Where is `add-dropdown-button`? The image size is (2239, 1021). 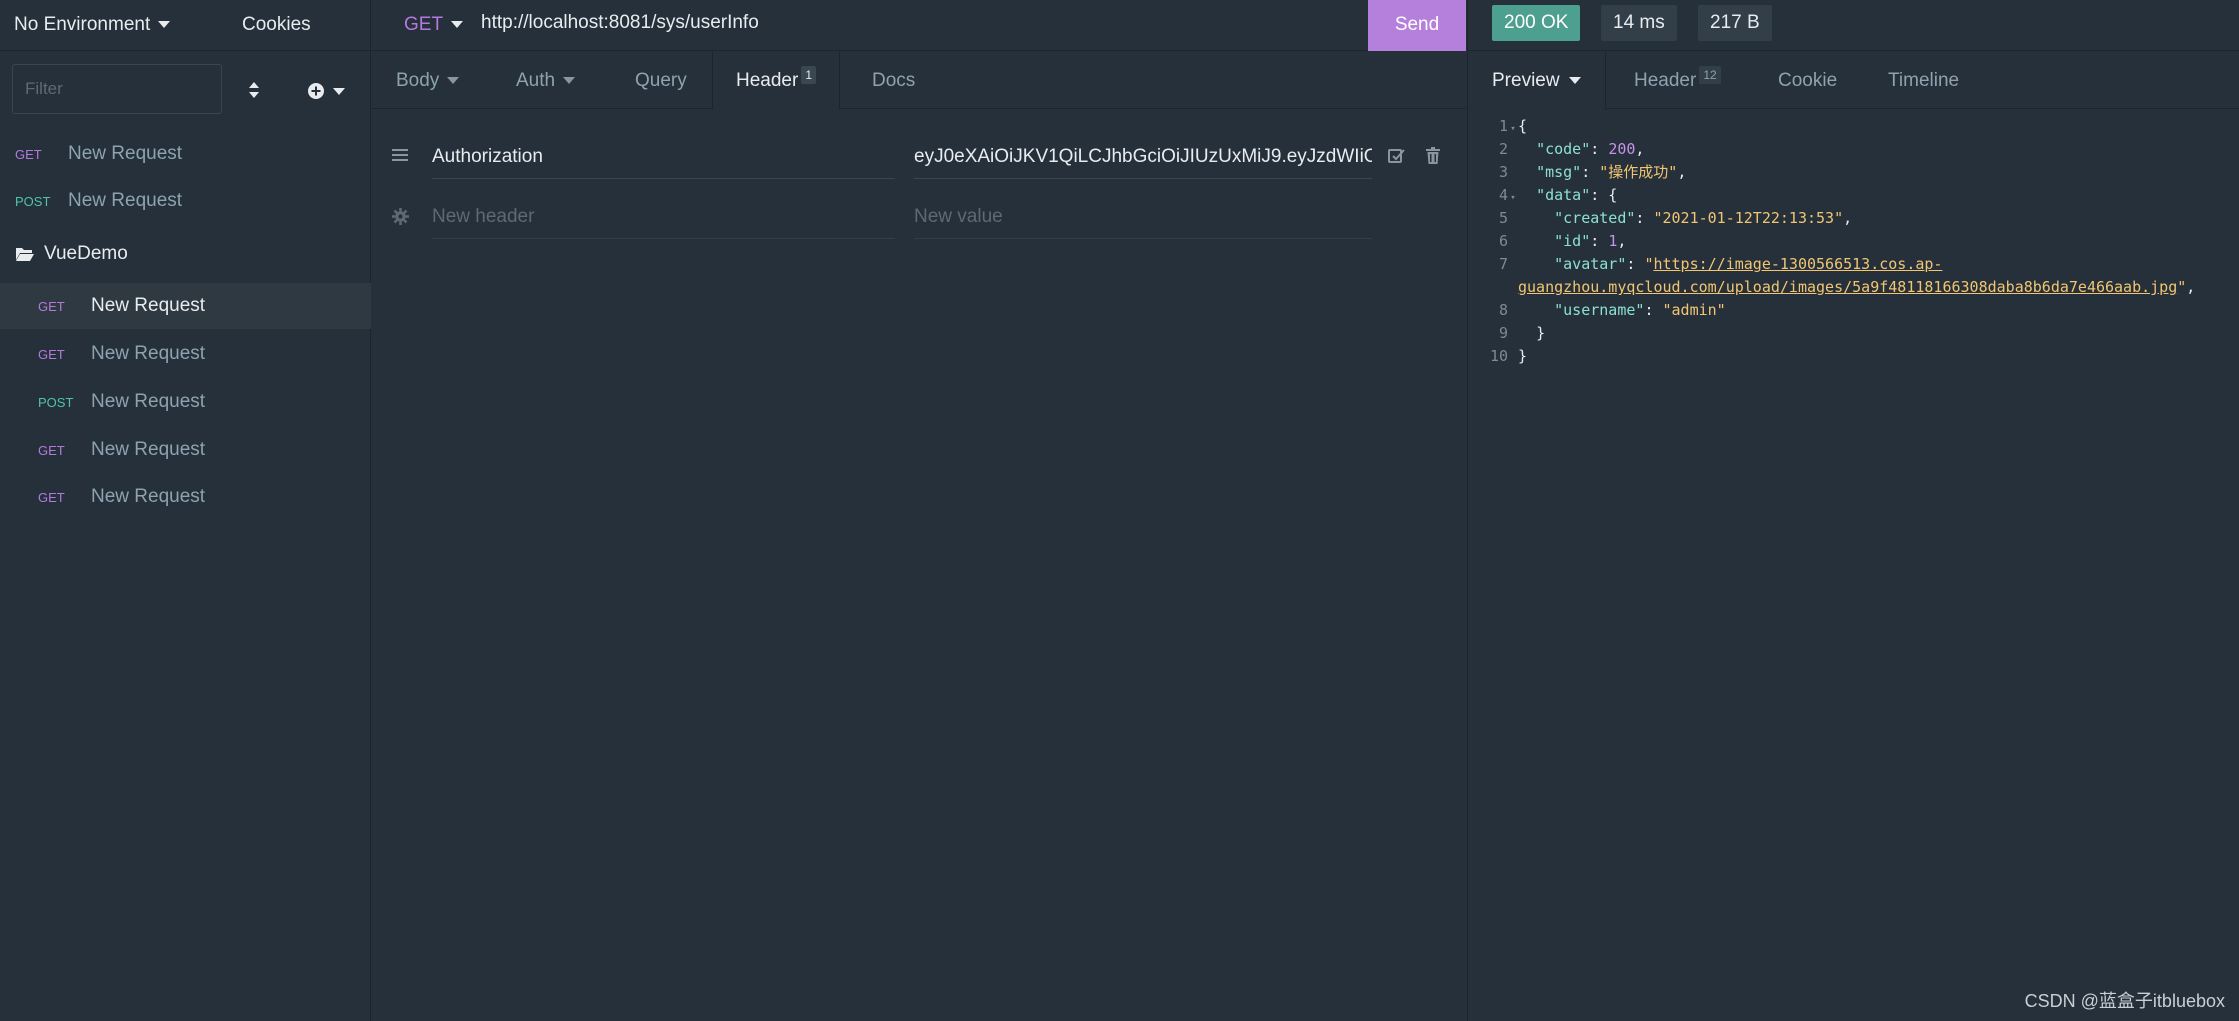 add-dropdown-button is located at coordinates (327, 90).